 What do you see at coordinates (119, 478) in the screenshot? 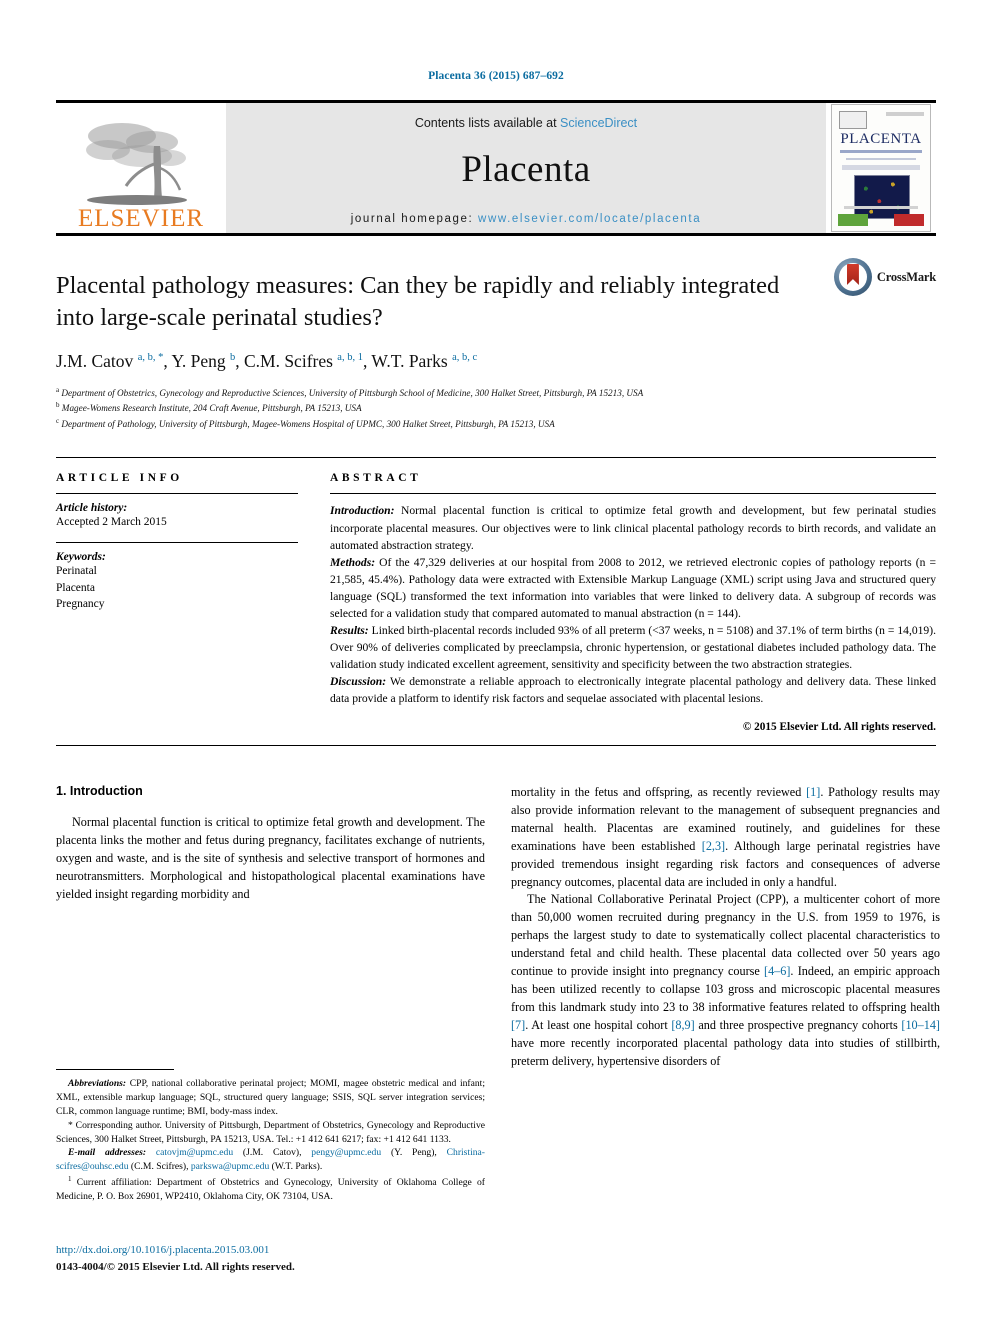
I see `article-info-heading: ARTICLE INFO` at bounding box center [119, 478].